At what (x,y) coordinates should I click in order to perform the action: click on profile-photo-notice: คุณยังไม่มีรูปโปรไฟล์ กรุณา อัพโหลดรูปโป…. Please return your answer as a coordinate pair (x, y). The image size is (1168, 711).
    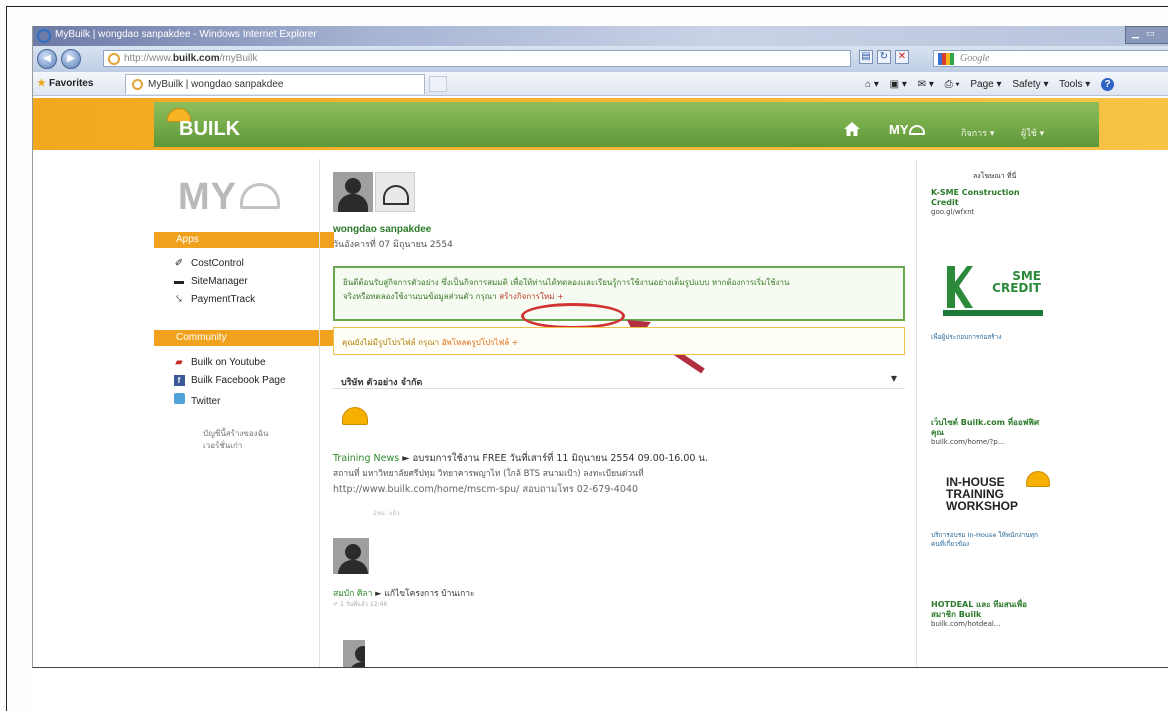
    Looking at the image, I should click on (619, 341).